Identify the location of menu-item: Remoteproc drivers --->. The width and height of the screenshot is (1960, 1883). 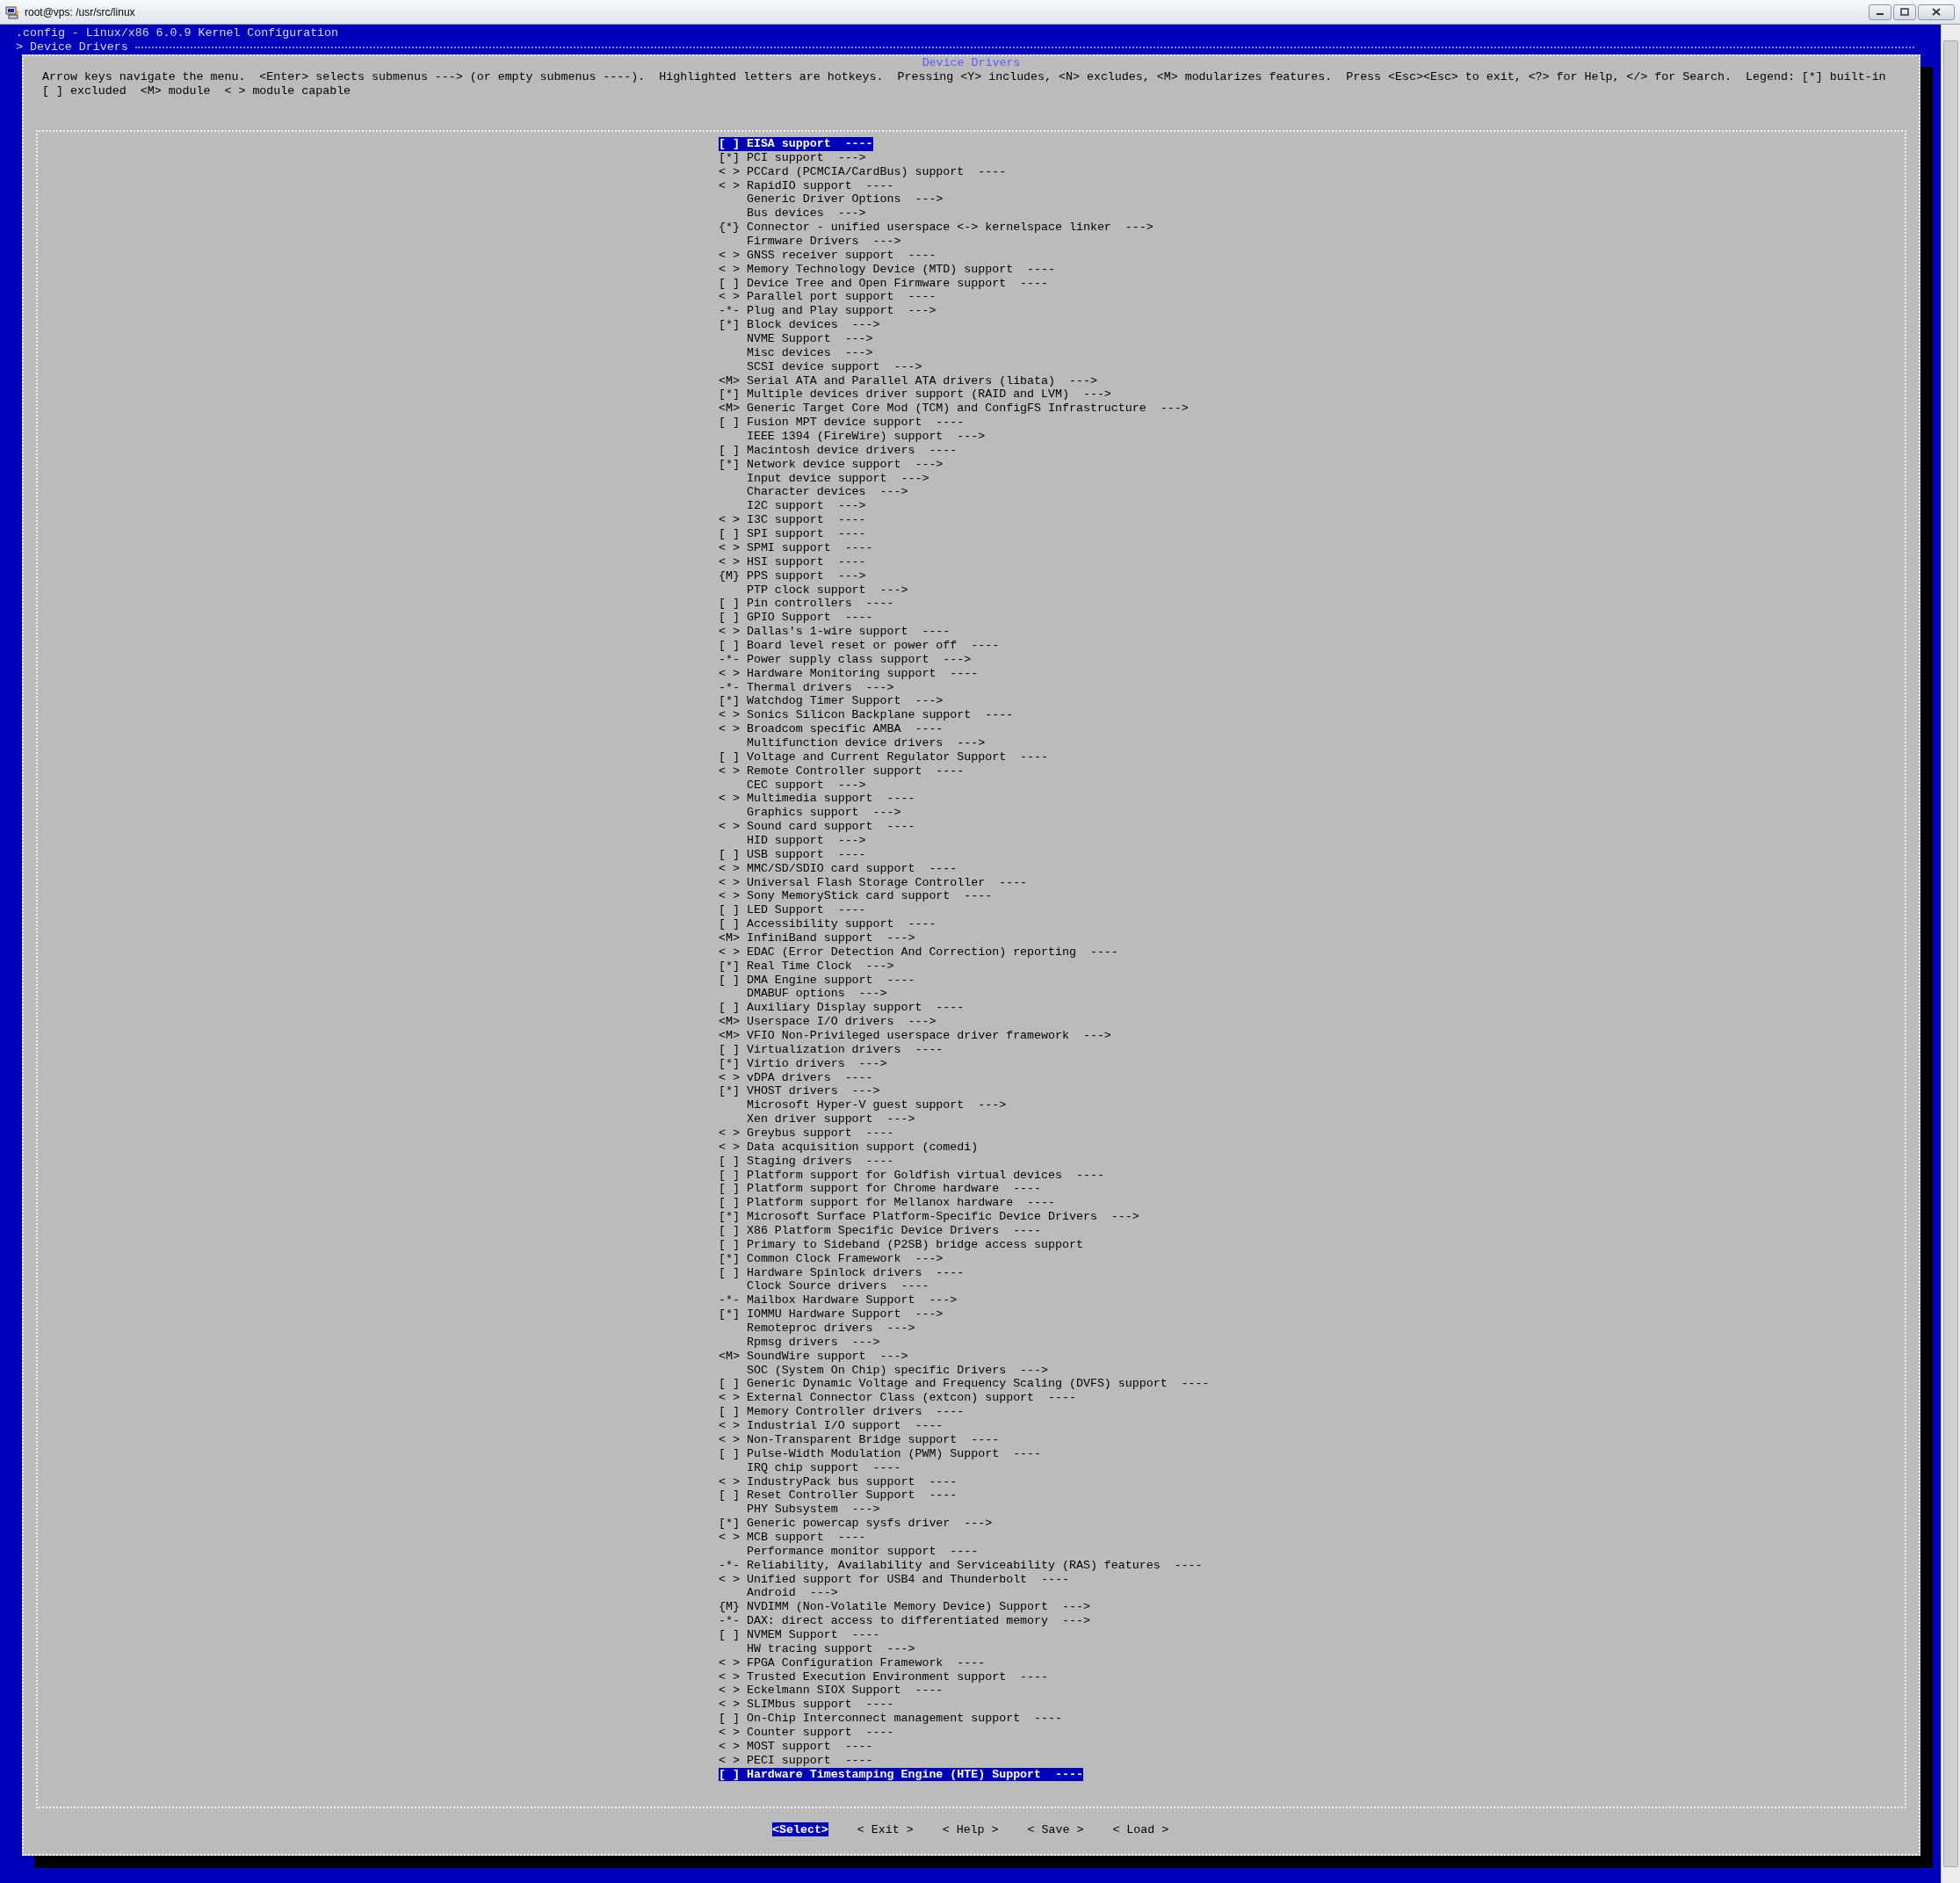
(817, 1329).